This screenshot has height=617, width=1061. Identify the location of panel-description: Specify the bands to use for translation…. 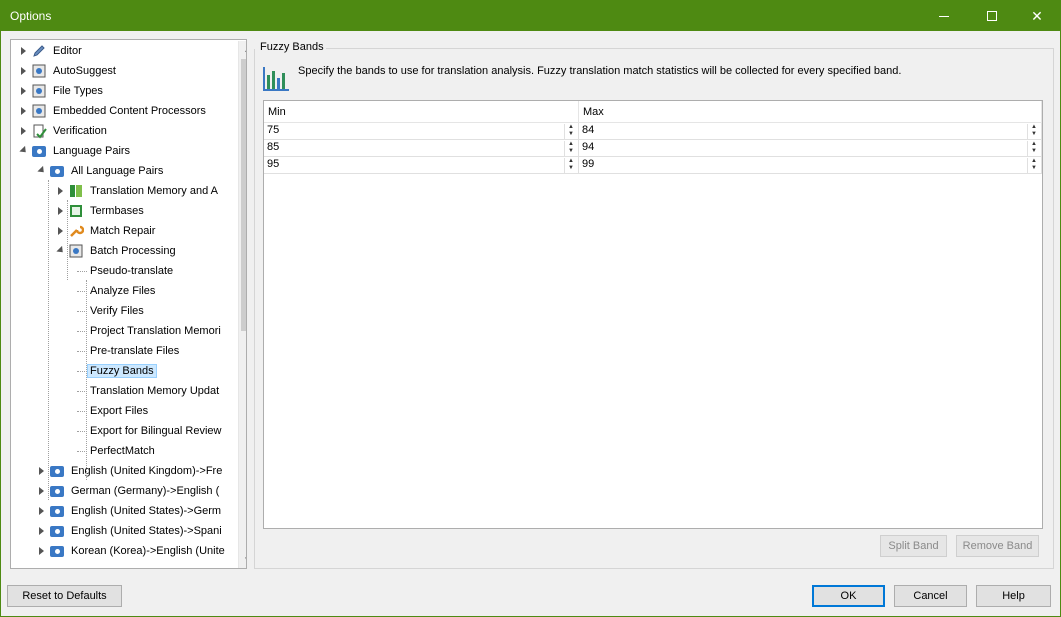
(600, 71).